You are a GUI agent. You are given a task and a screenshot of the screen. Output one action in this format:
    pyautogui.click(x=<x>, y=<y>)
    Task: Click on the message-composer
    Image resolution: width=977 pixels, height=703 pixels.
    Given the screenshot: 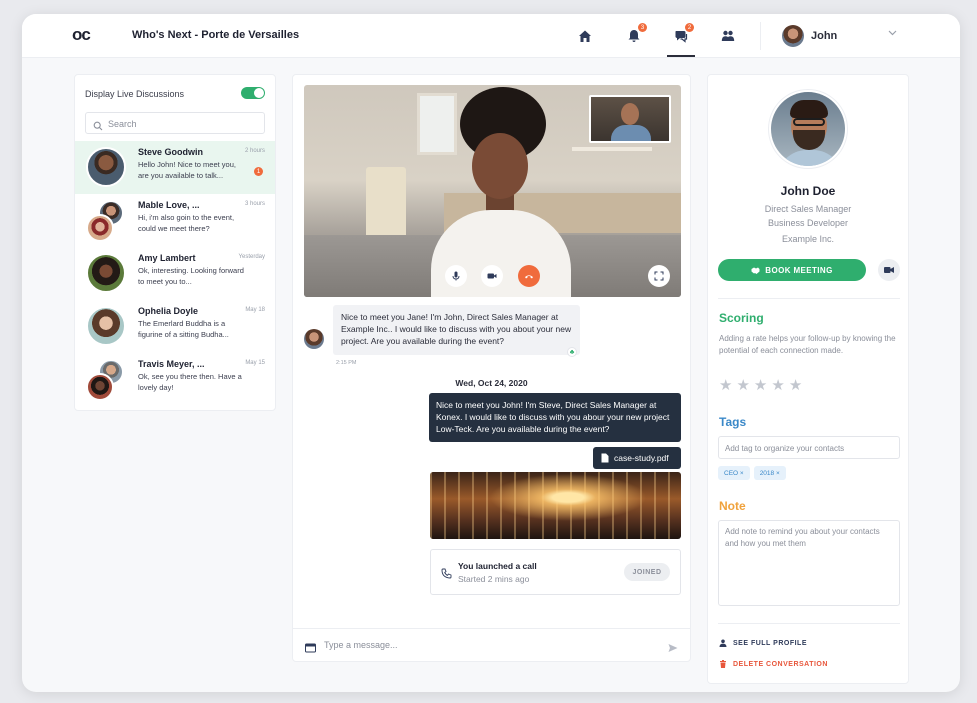 What is the action you would take?
    pyautogui.click(x=491, y=644)
    